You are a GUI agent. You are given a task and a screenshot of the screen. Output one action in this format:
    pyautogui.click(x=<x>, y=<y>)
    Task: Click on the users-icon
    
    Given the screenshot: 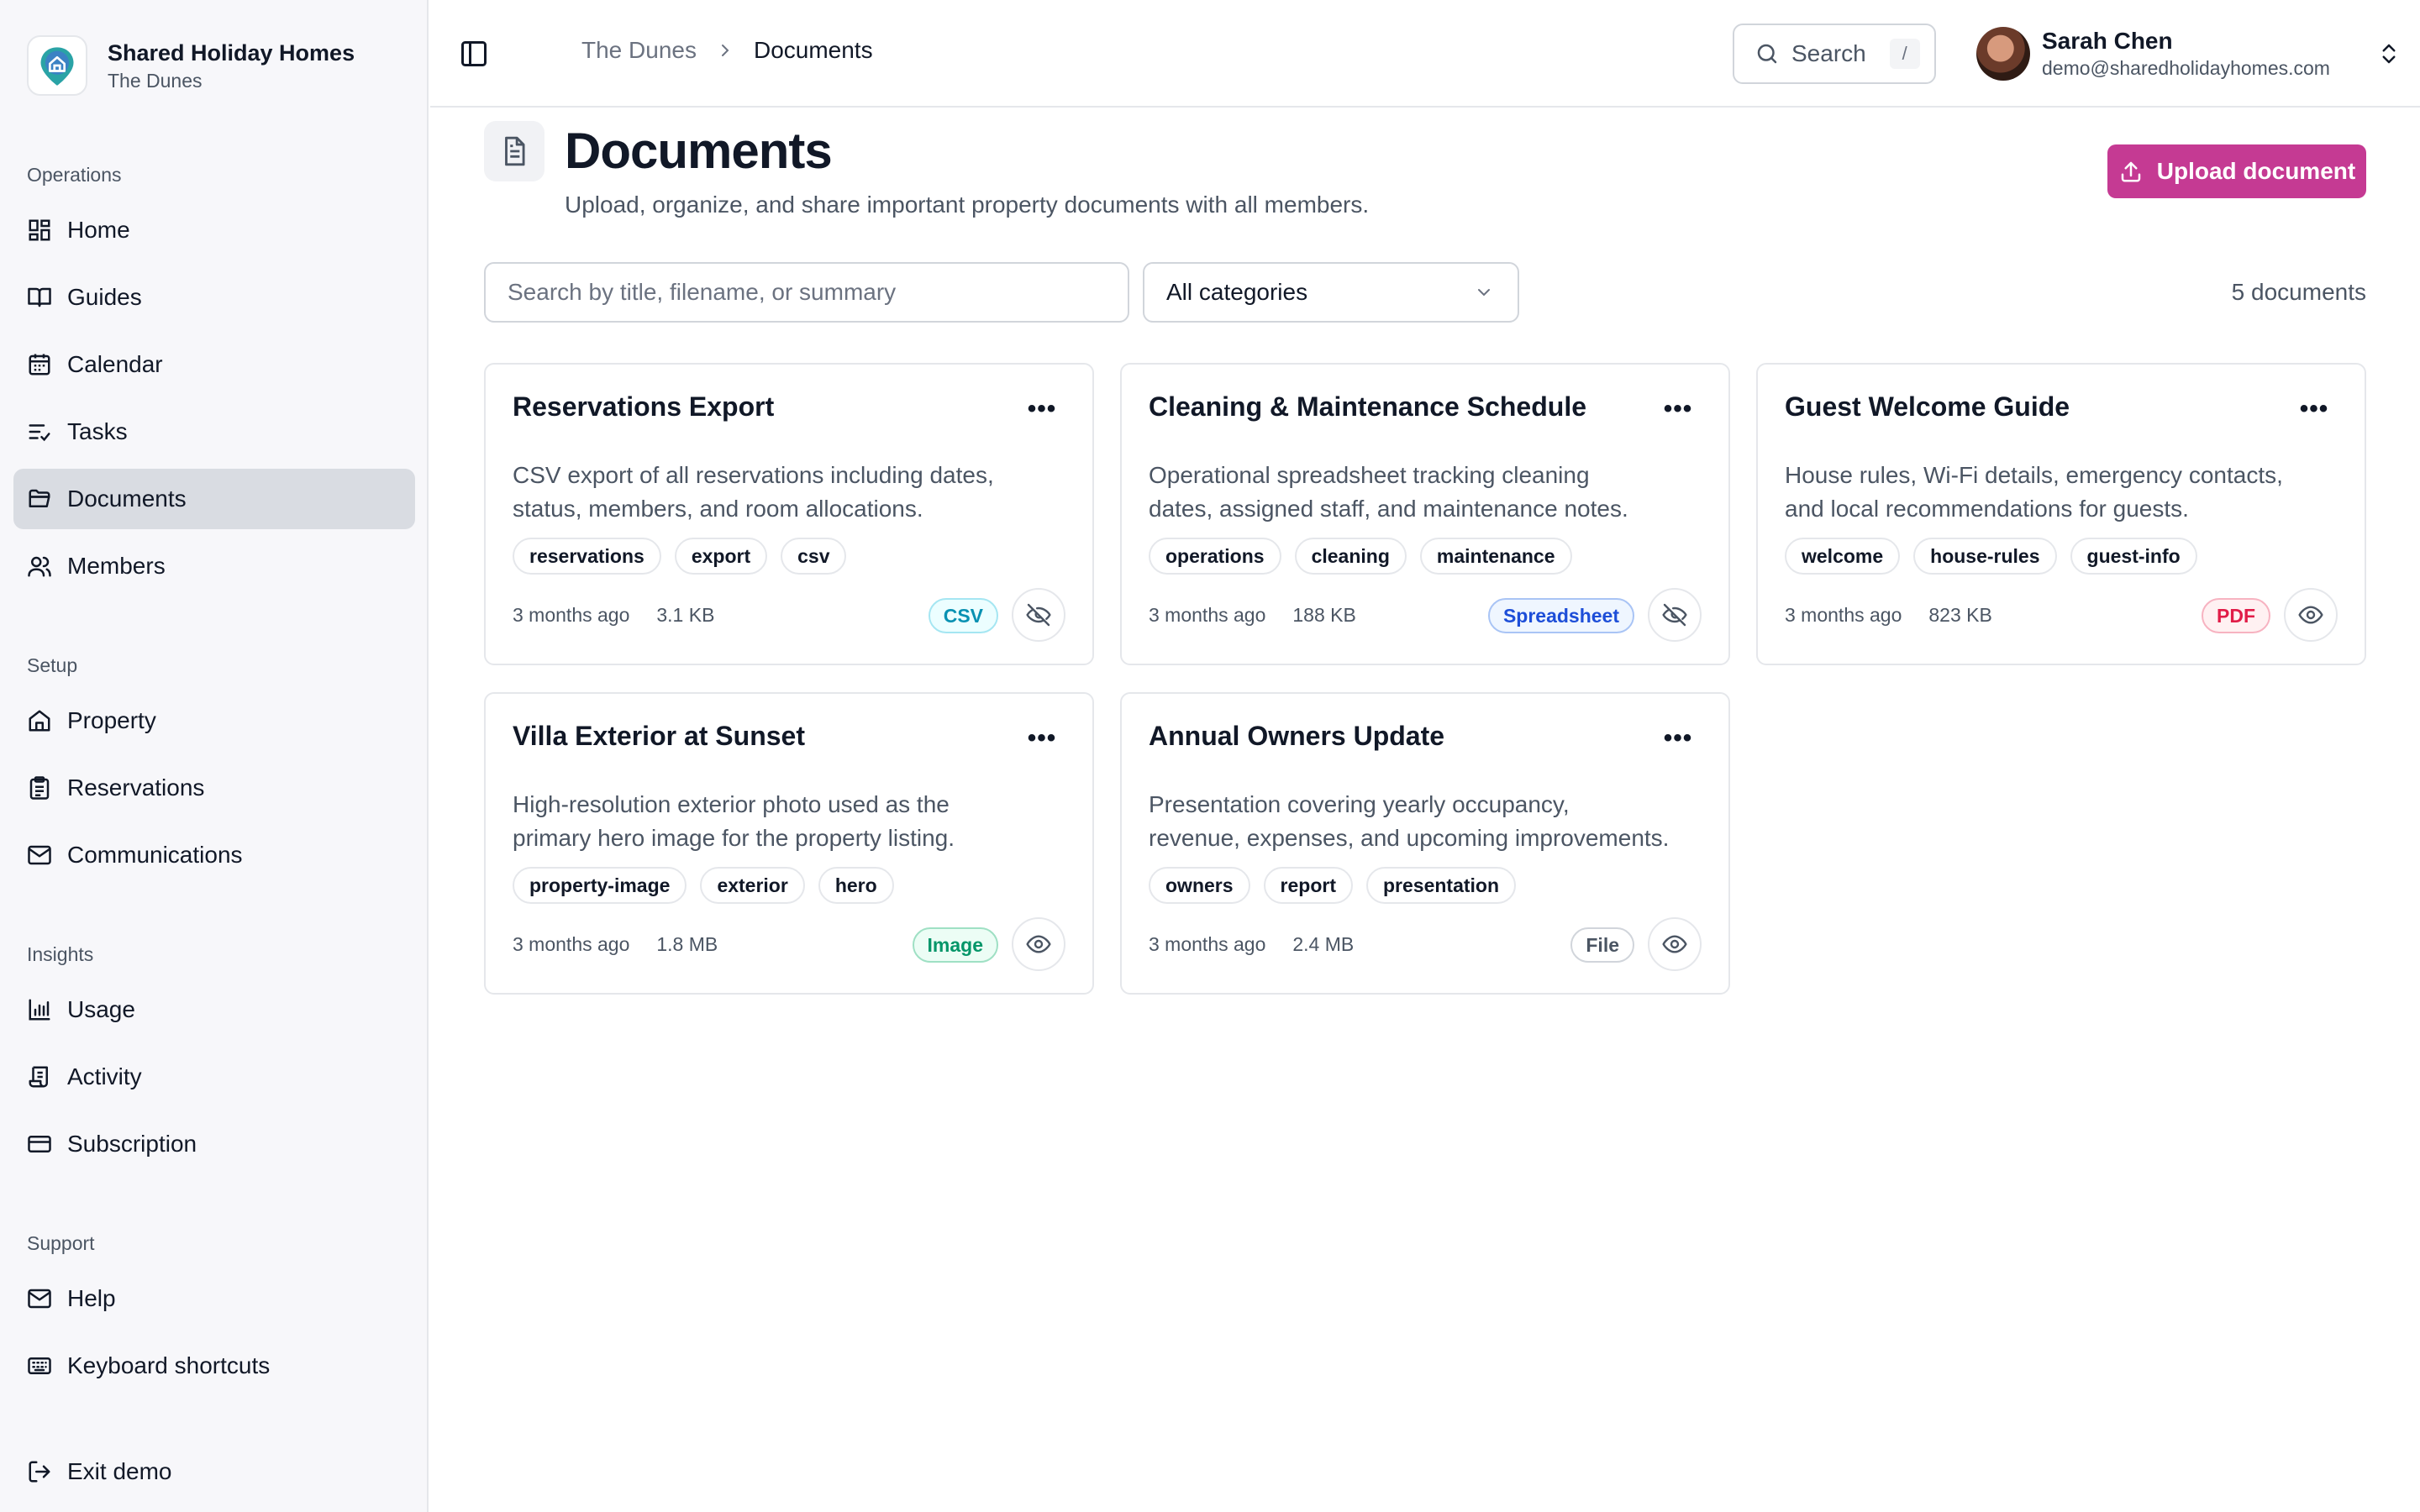 What is the action you would take?
    pyautogui.click(x=39, y=566)
    